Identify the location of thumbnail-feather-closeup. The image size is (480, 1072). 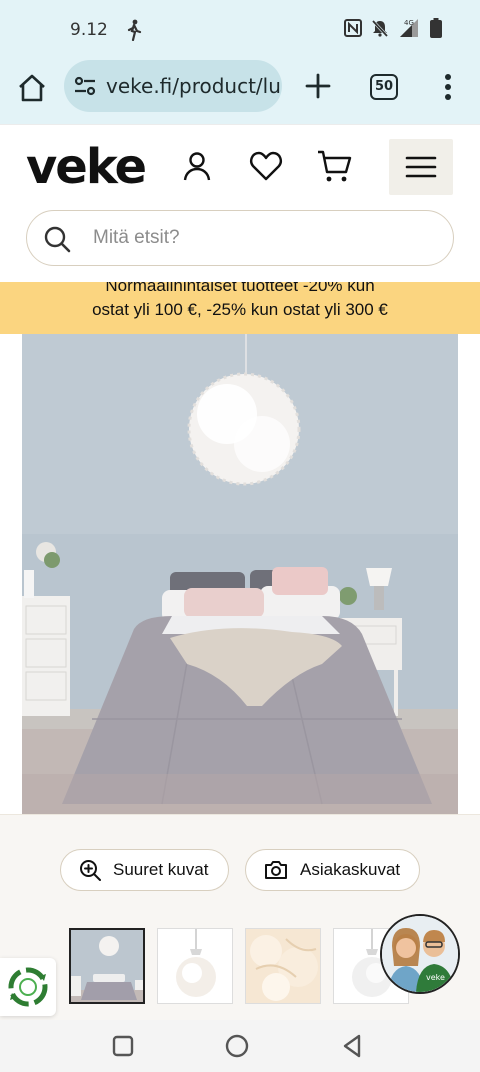
(283, 966).